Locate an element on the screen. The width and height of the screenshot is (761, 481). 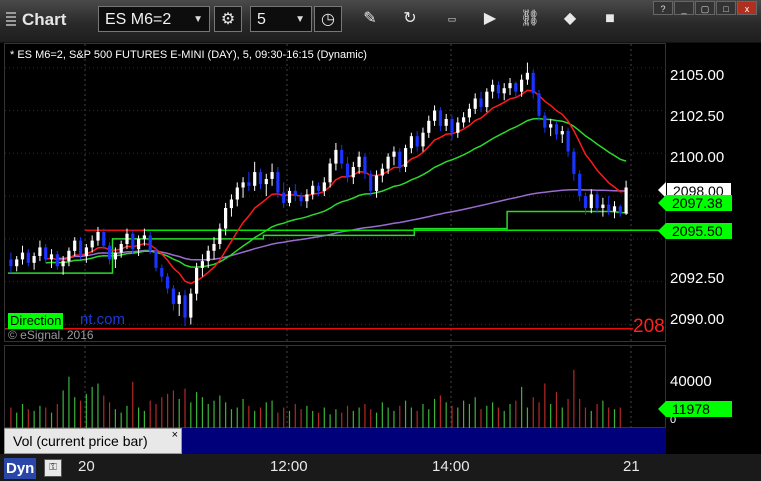
snapshot-button: ■ is located at coordinates (610, 19).